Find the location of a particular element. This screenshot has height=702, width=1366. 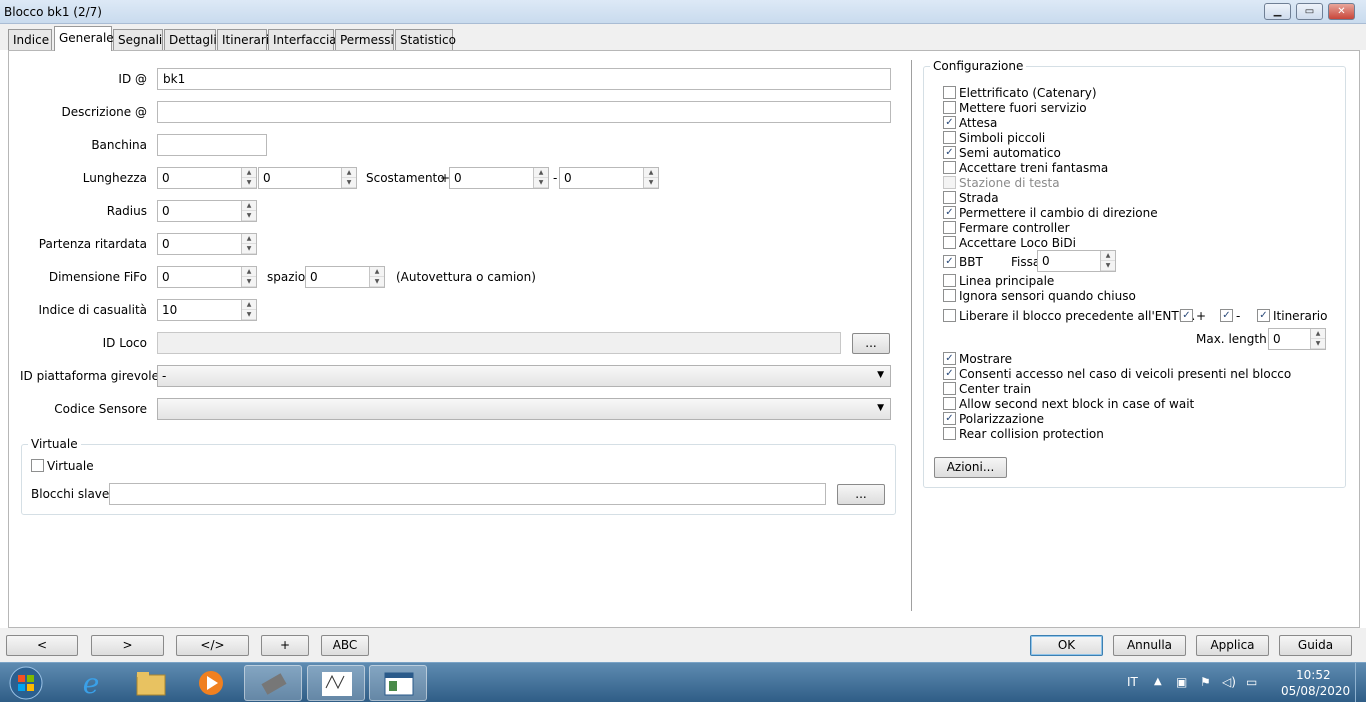

itinerario-checkbox: ✓ is located at coordinates (1263, 315).